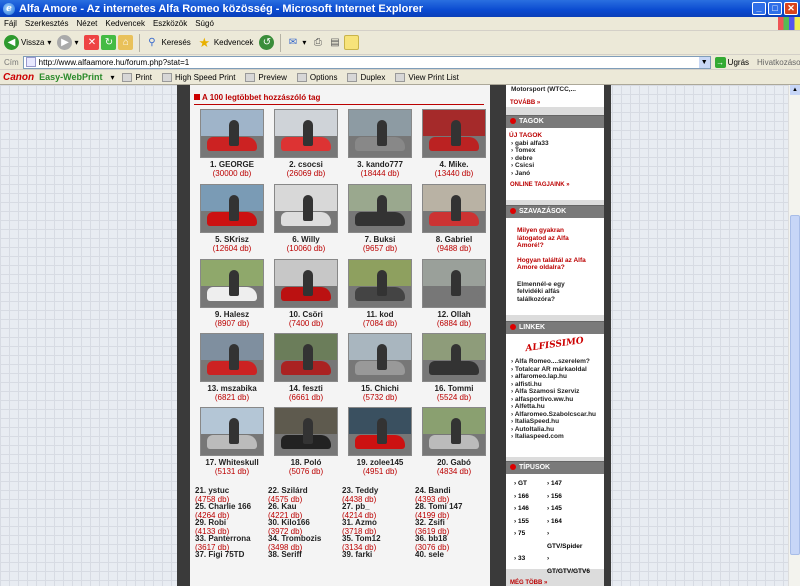 The width and height of the screenshot is (800, 586). I want to click on vertical-scrollbar: ▲, so click(794, 335).